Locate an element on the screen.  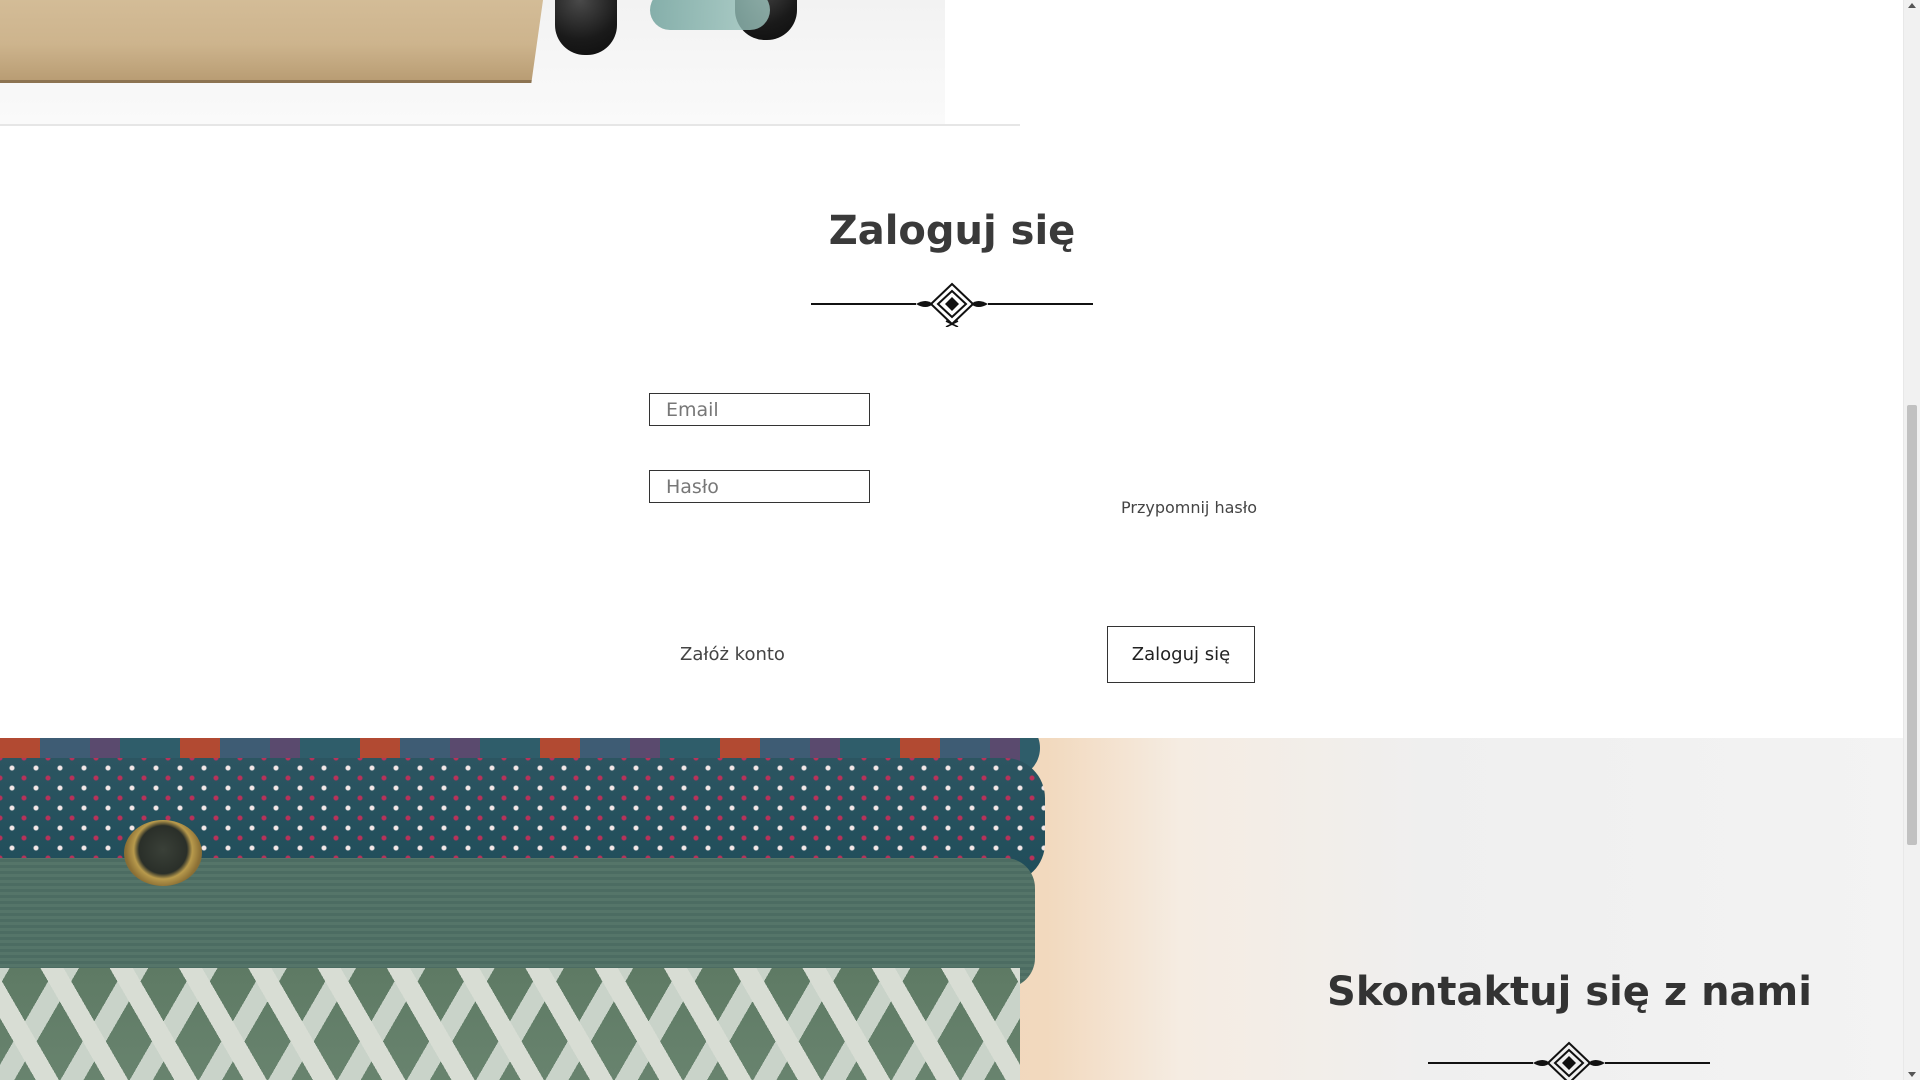
vertical-scrollbar is located at coordinates (1911, 540).